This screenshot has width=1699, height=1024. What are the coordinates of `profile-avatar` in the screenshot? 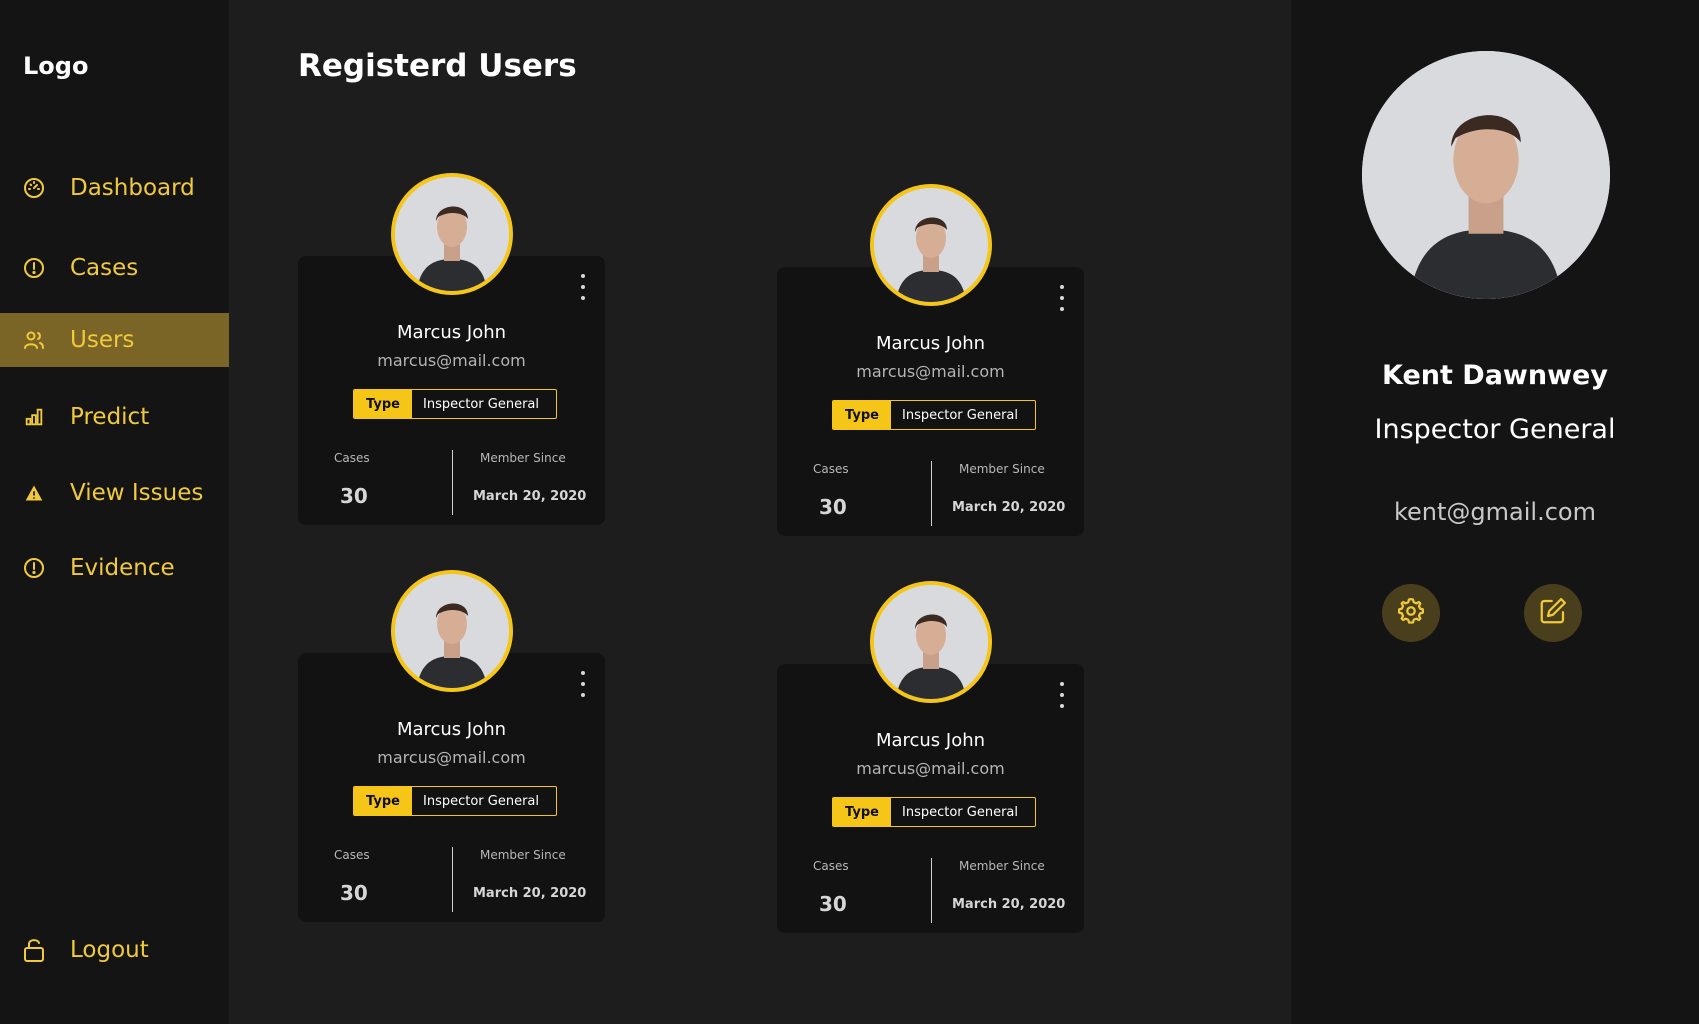 It's located at (1486, 175).